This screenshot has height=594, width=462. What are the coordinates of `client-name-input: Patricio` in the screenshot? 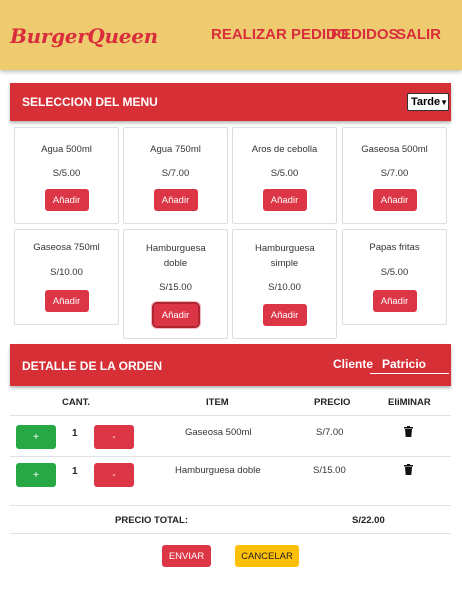 It's located at (409, 364).